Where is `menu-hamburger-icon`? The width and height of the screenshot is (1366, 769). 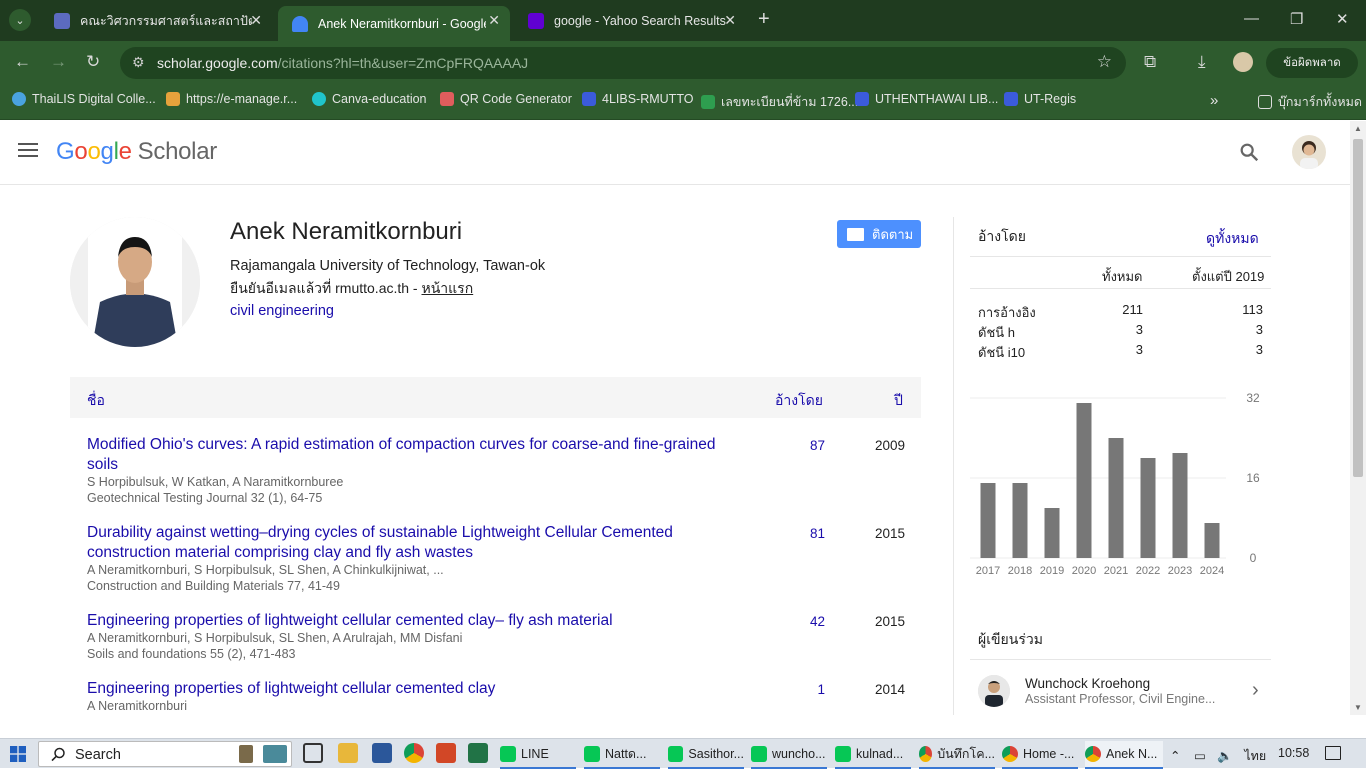 menu-hamburger-icon is located at coordinates (28, 151).